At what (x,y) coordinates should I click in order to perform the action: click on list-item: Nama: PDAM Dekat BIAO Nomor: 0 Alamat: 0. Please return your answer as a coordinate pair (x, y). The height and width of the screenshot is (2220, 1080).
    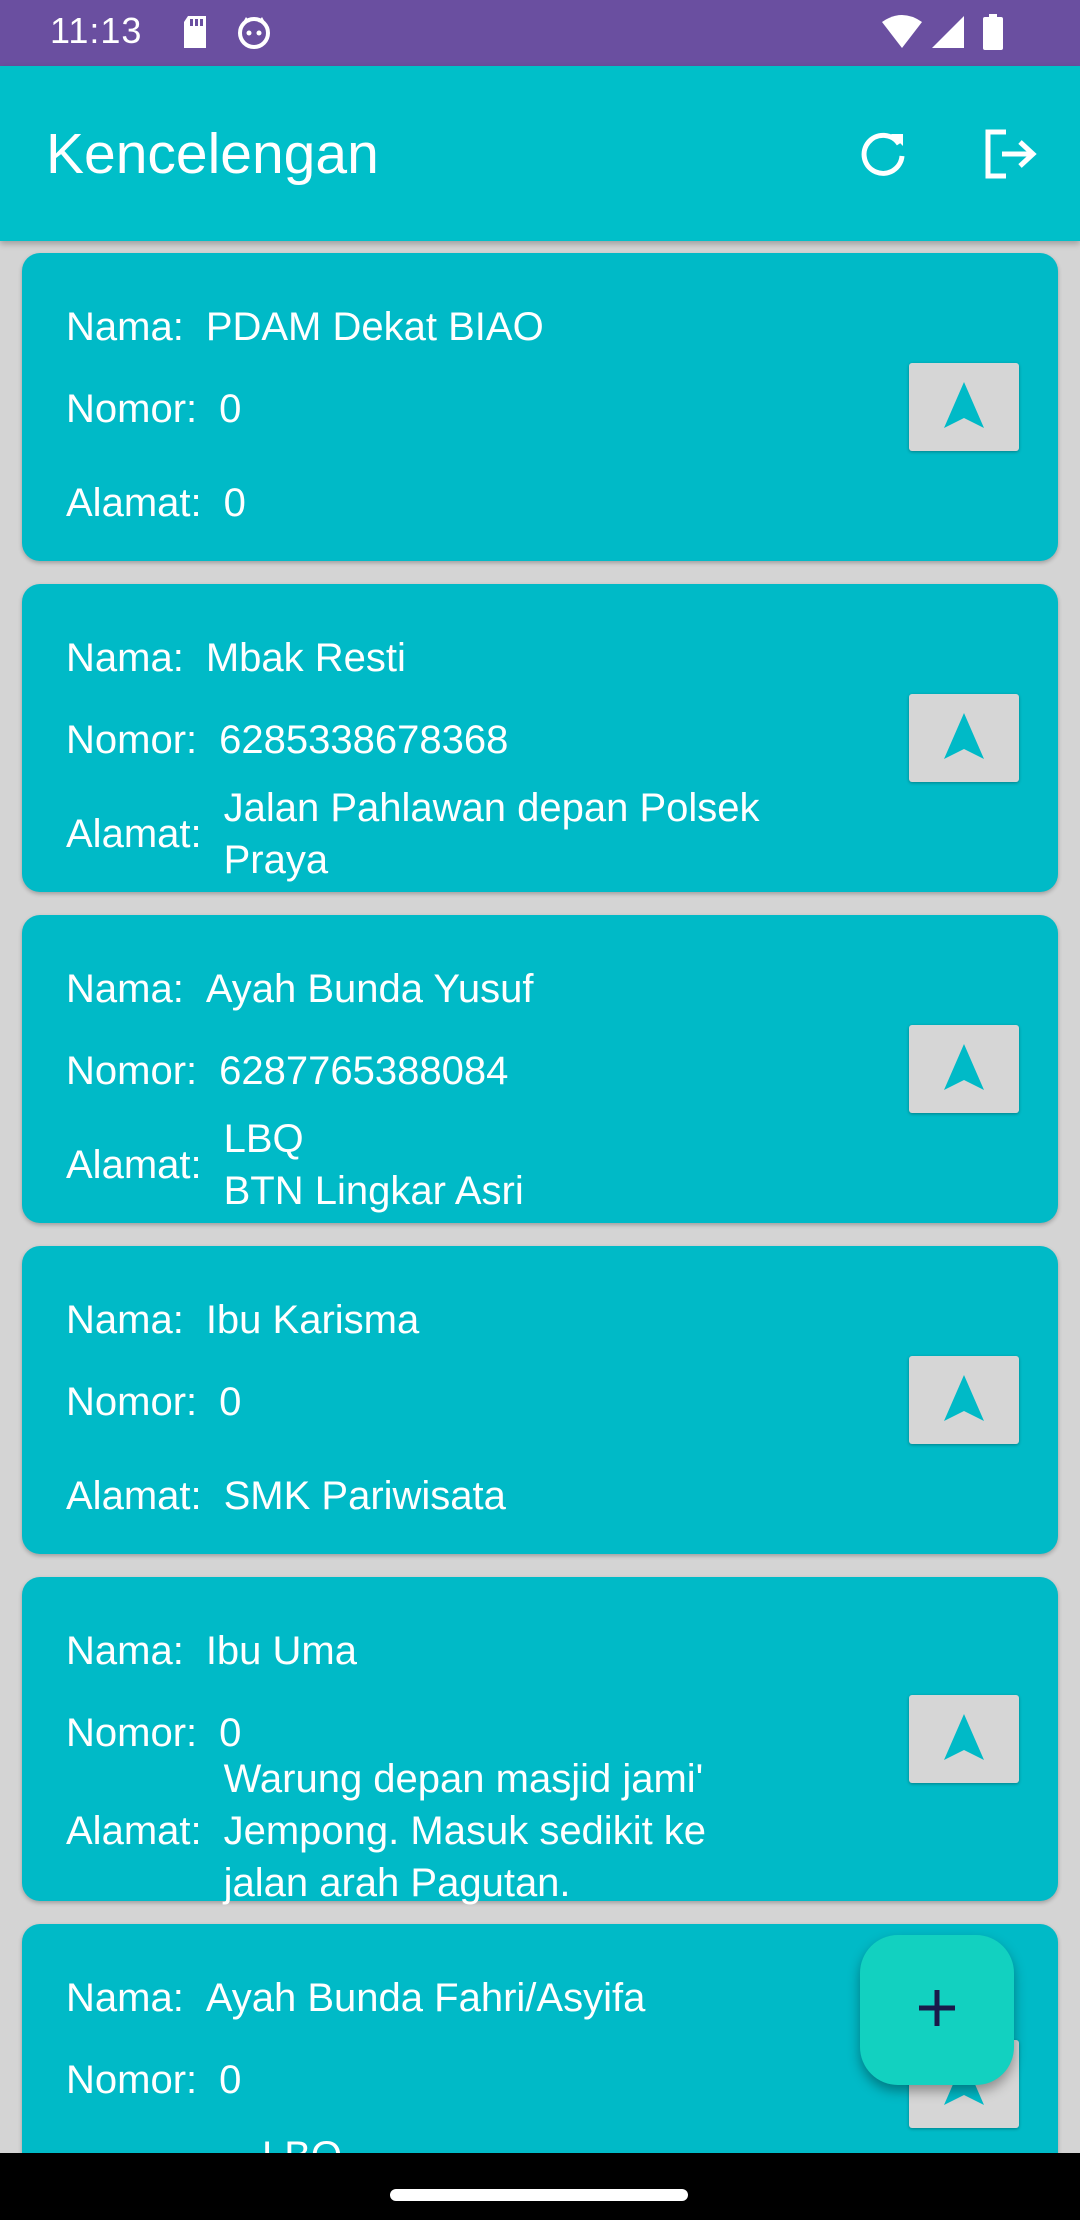
    Looking at the image, I should click on (540, 407).